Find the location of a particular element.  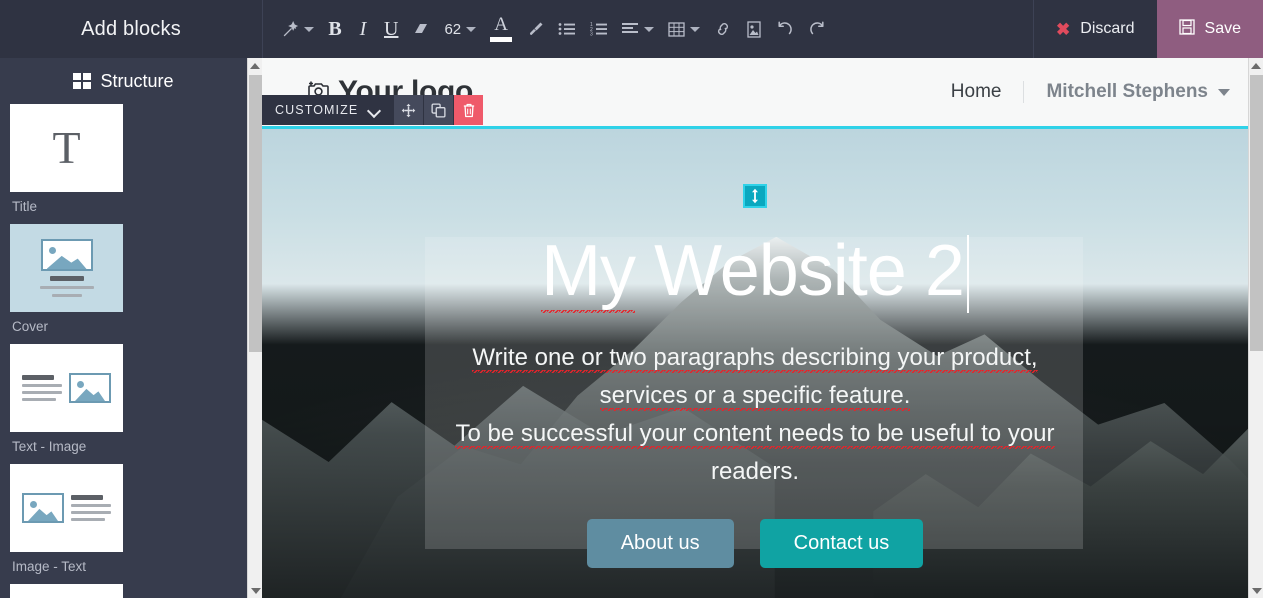

link-icon is located at coordinates (723, 29).